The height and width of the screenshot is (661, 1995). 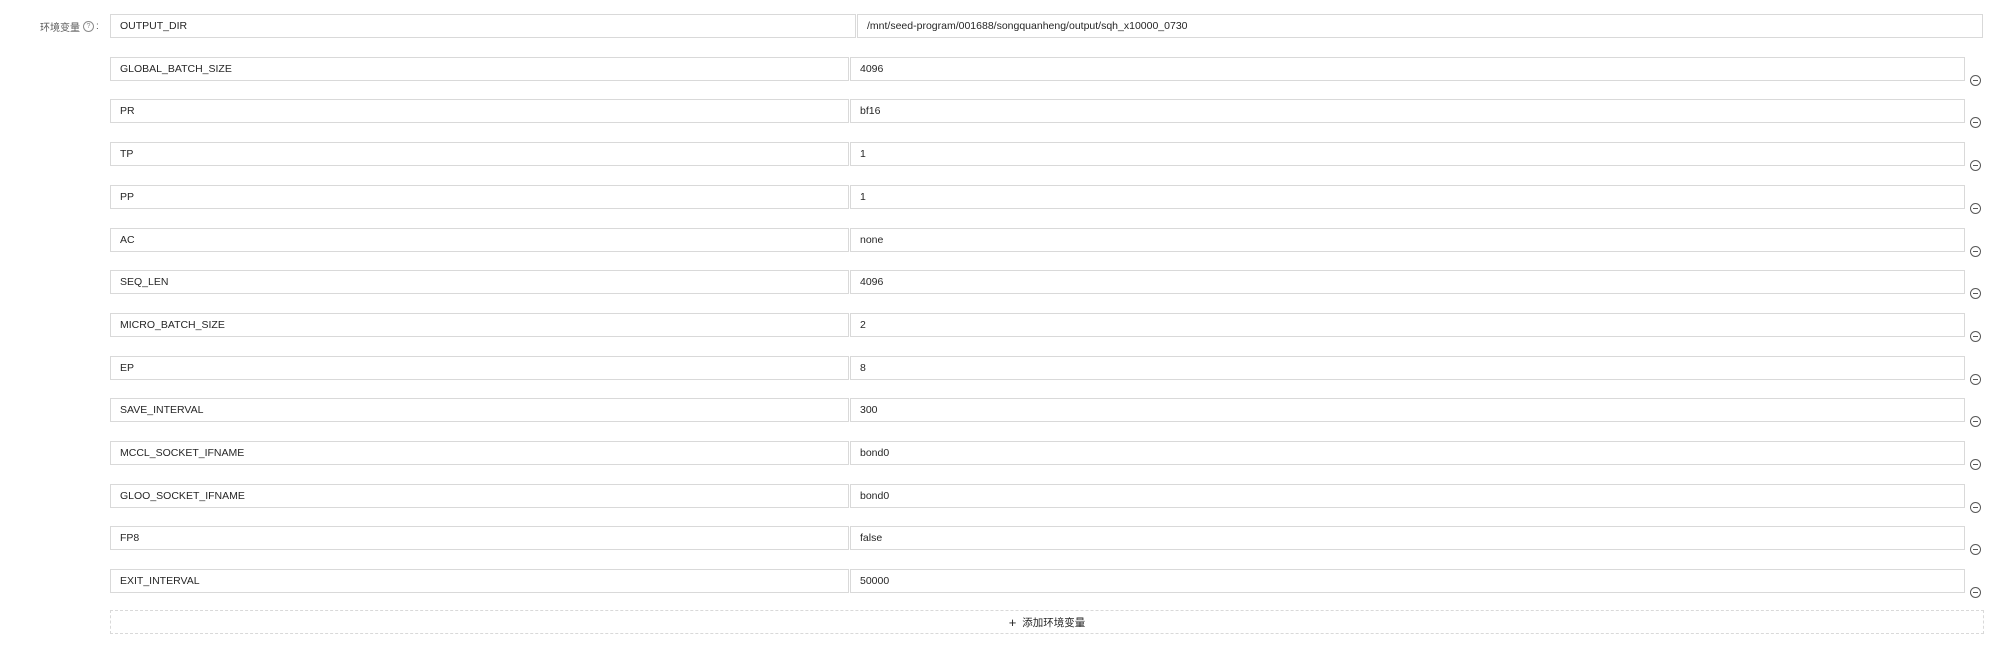 What do you see at coordinates (479, 111) in the screenshot?
I see `env-var-key-input: PR` at bounding box center [479, 111].